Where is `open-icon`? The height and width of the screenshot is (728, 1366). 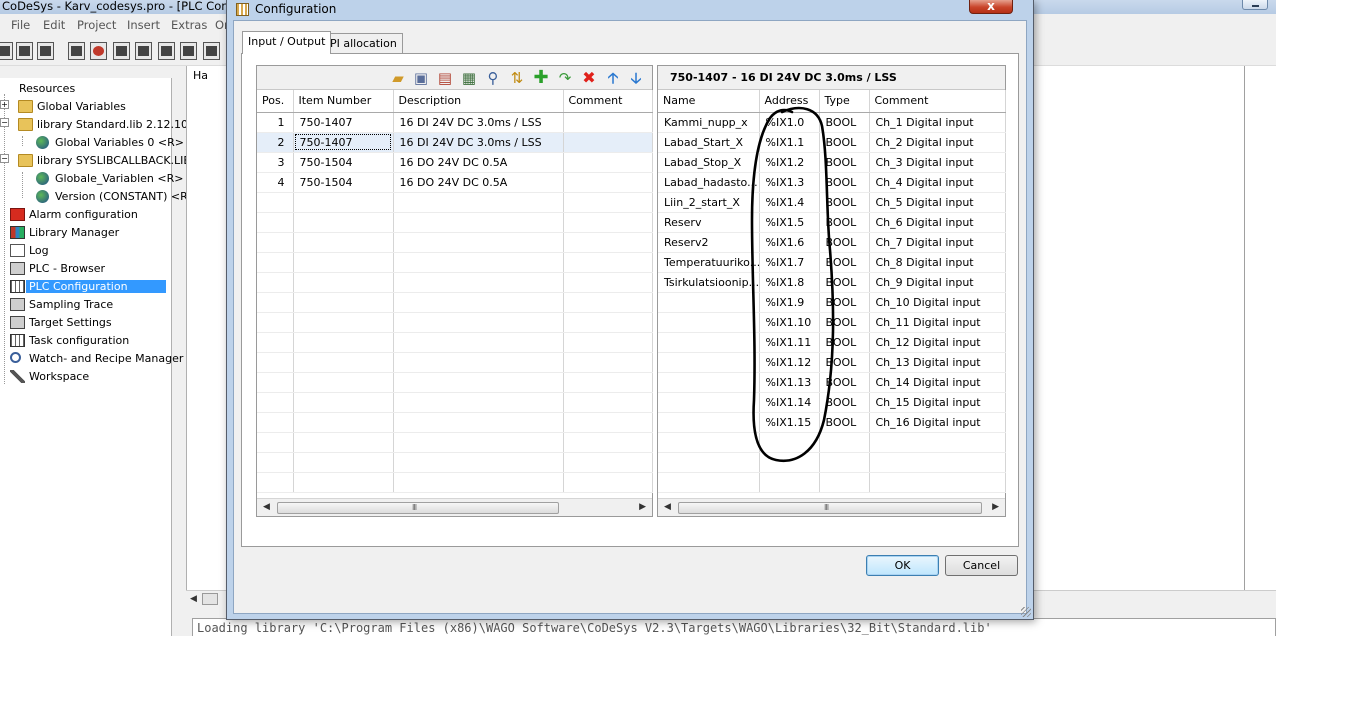
open-icon is located at coordinates (24, 51).